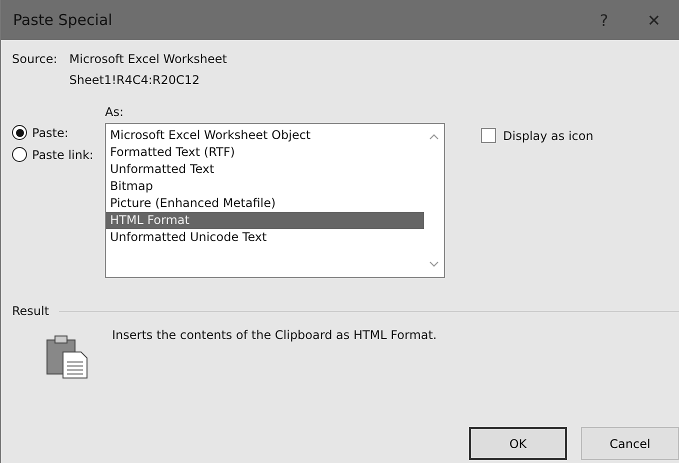 The image size is (679, 463). I want to click on list-item: Unformatted Text, so click(265, 169).